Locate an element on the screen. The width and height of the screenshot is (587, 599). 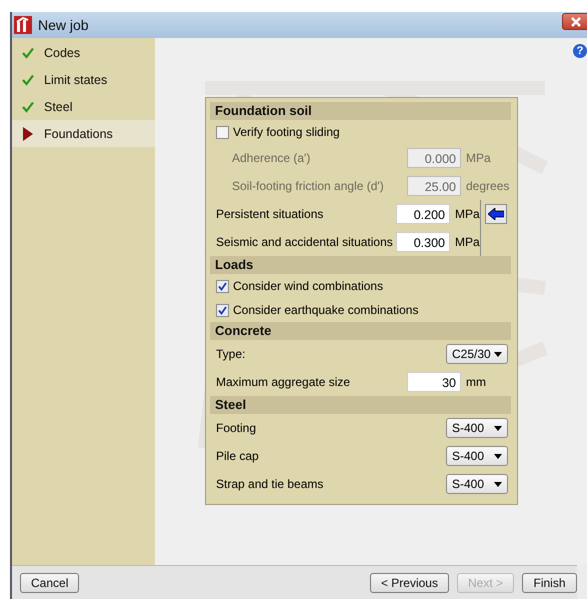
field-label: Footing is located at coordinates (237, 428).